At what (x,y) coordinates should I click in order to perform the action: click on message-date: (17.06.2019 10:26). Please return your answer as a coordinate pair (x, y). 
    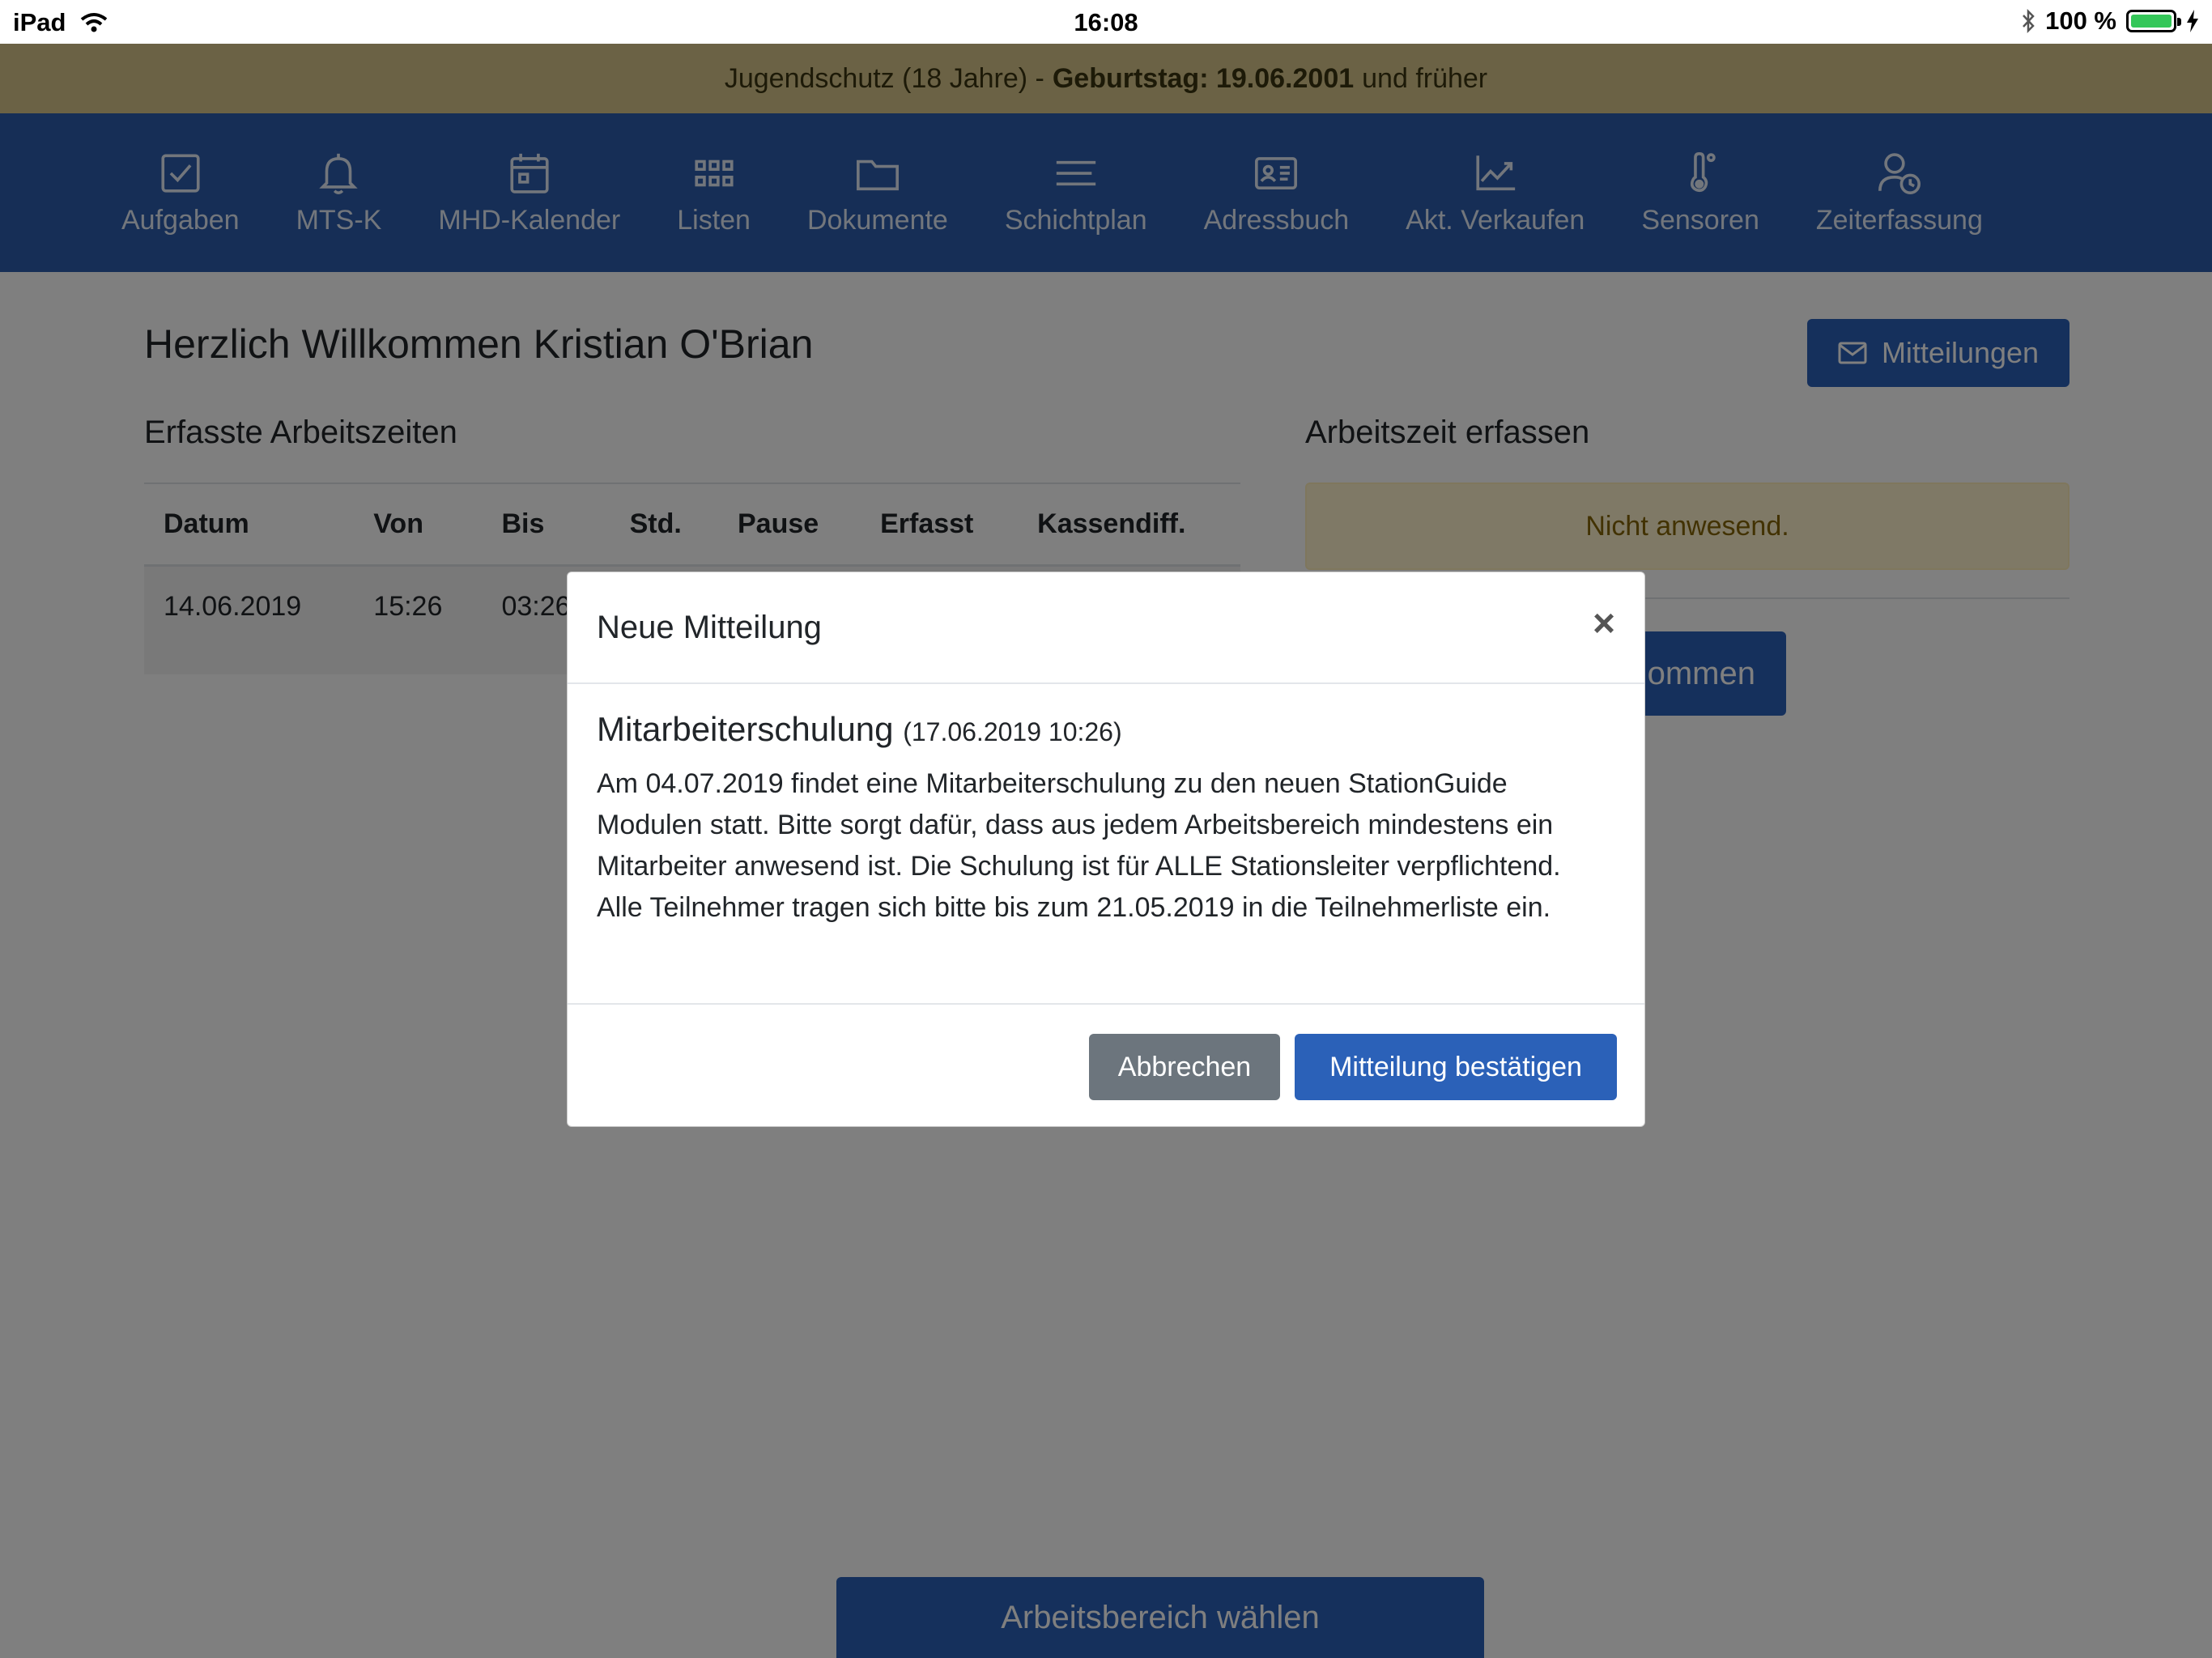
    Looking at the image, I should click on (1012, 731).